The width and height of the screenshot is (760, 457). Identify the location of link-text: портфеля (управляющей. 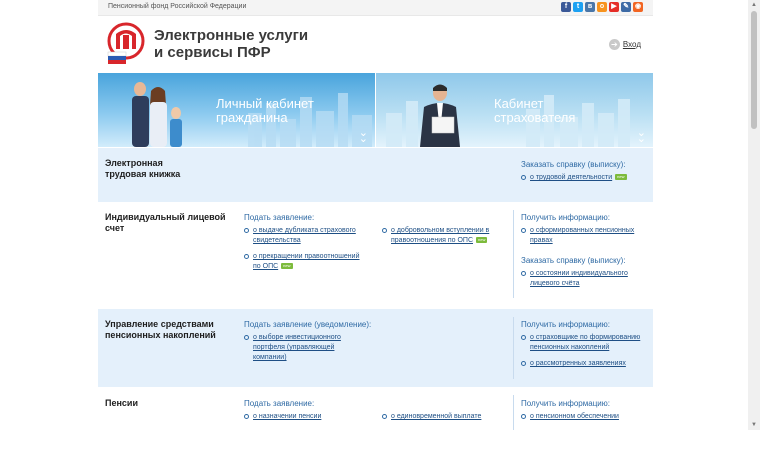
(294, 347).